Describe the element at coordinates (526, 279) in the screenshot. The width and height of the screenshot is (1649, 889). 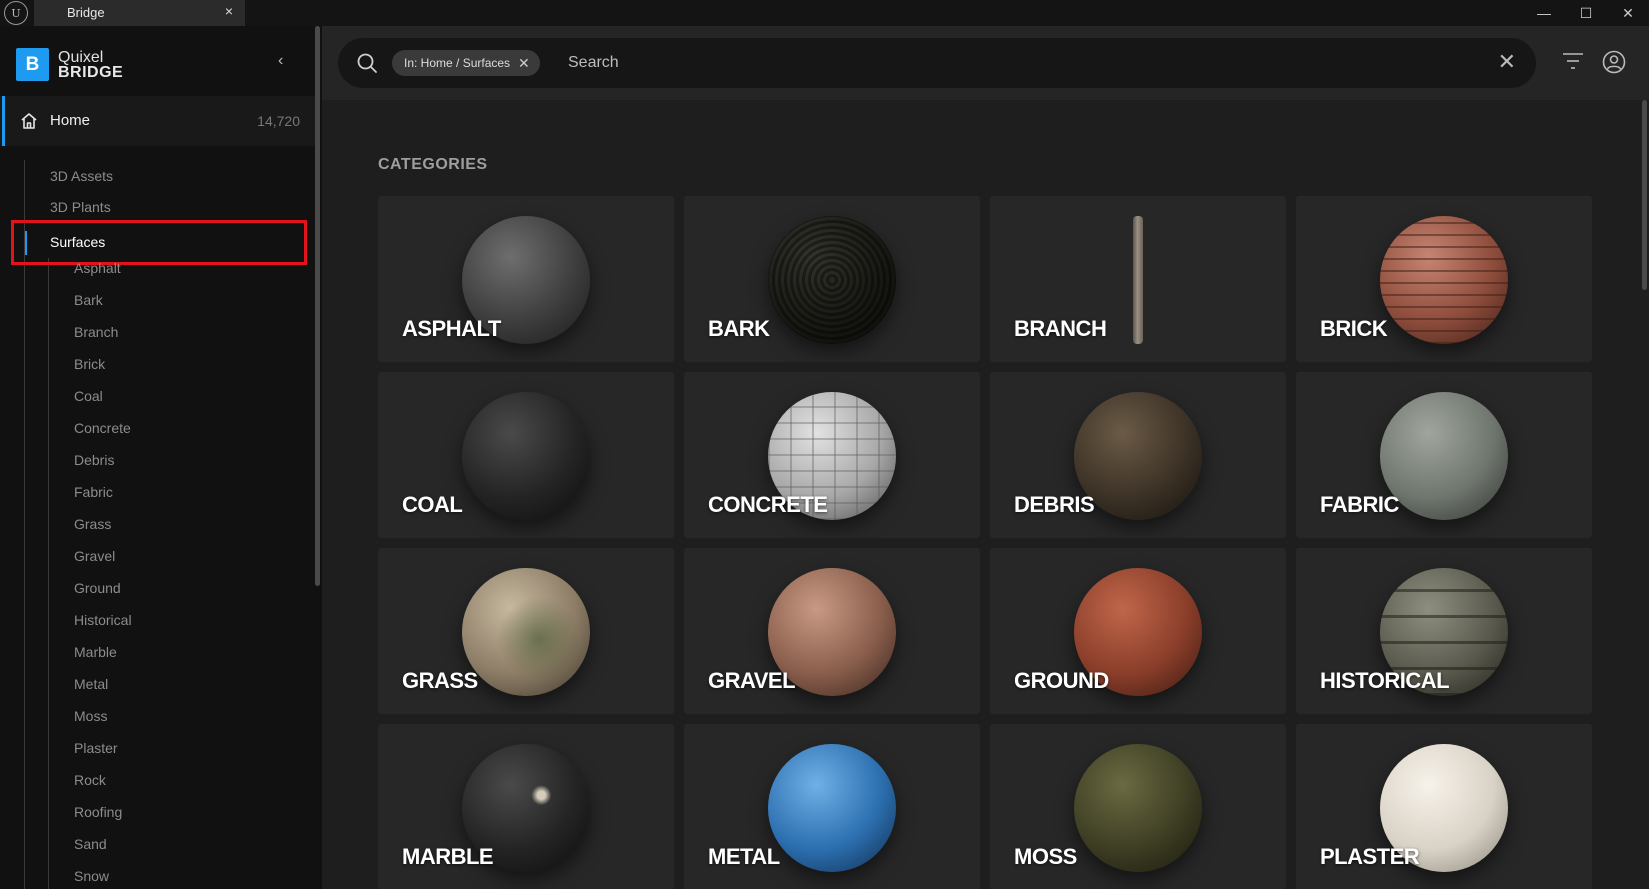
I see `category-card-asphalt: ASPHALT` at that location.